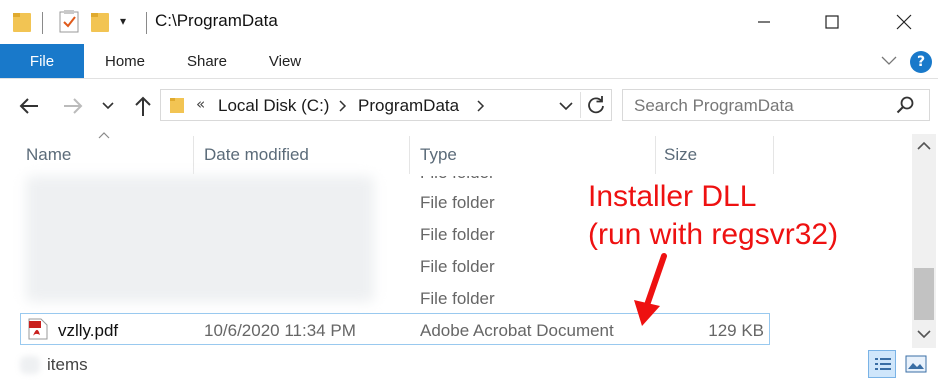 This screenshot has width=938, height=381. I want to click on redacted-region, so click(200, 239).